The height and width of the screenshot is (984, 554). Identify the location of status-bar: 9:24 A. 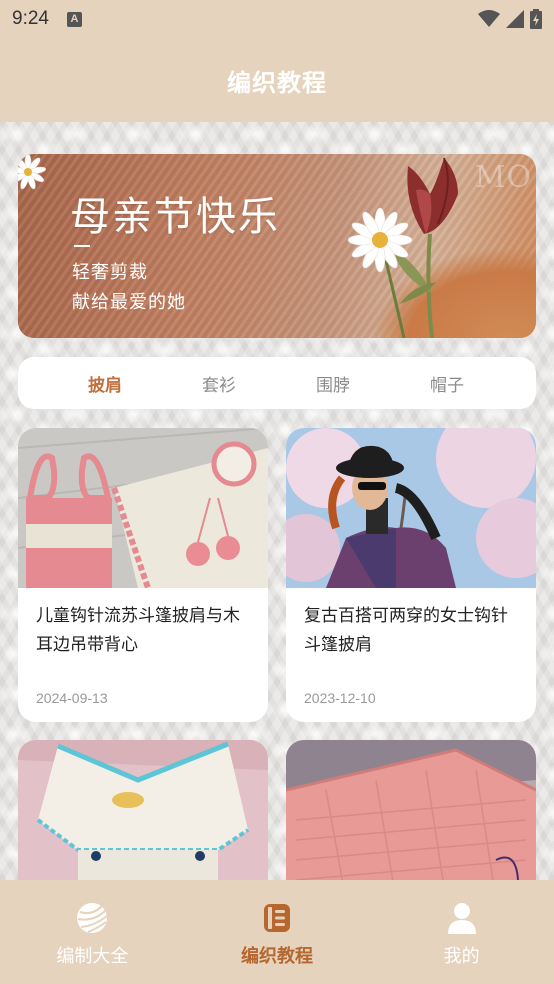
(277, 19).